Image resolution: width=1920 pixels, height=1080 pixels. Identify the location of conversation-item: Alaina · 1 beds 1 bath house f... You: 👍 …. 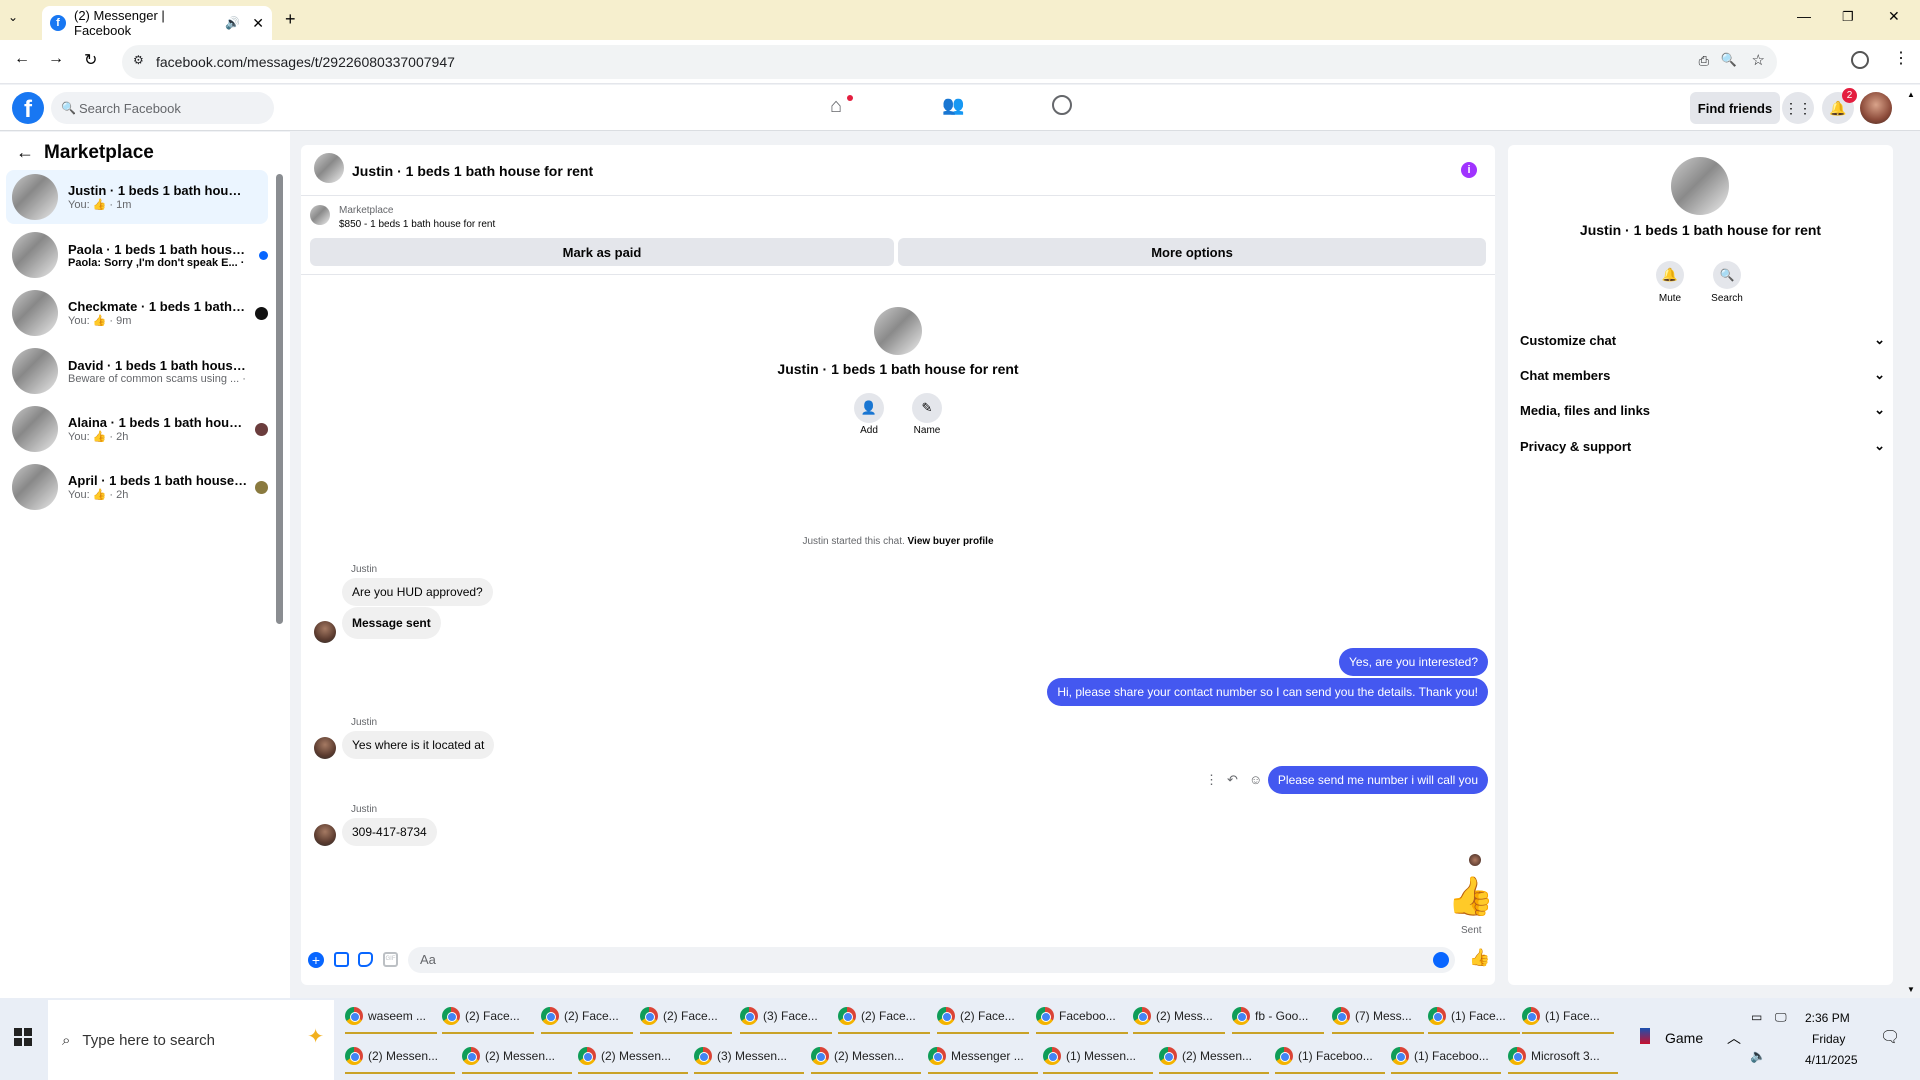
(137, 429).